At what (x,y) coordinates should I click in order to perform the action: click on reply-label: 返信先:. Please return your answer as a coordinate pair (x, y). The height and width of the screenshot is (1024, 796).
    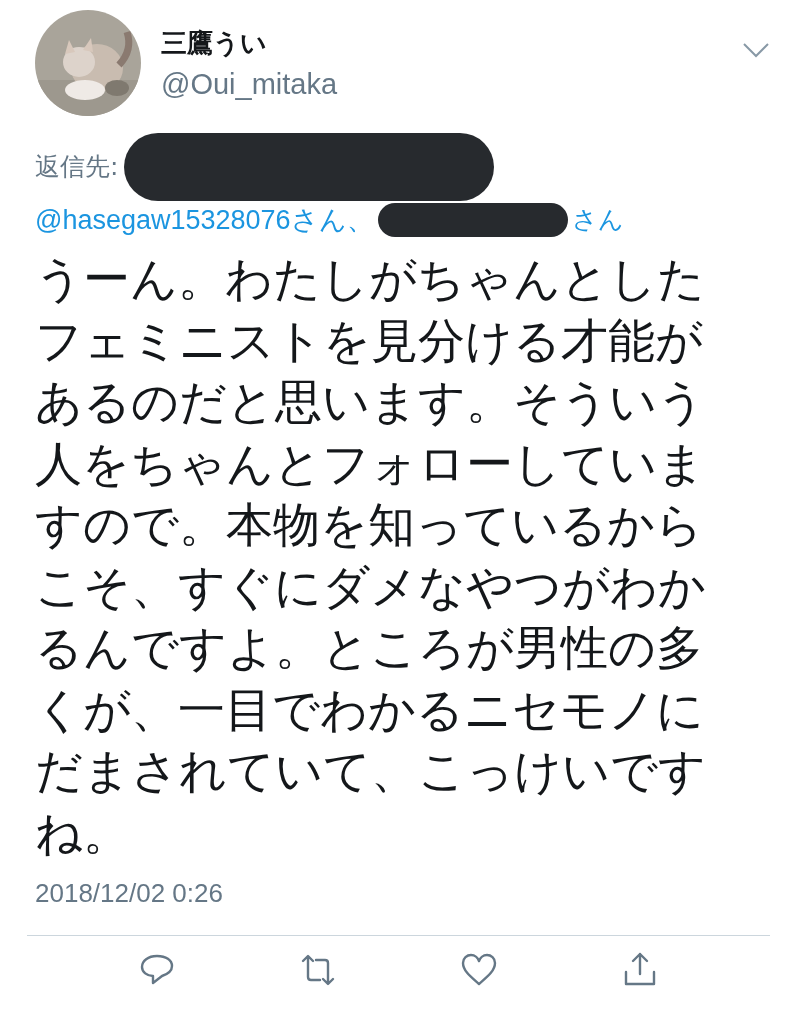
    Looking at the image, I should click on (77, 167).